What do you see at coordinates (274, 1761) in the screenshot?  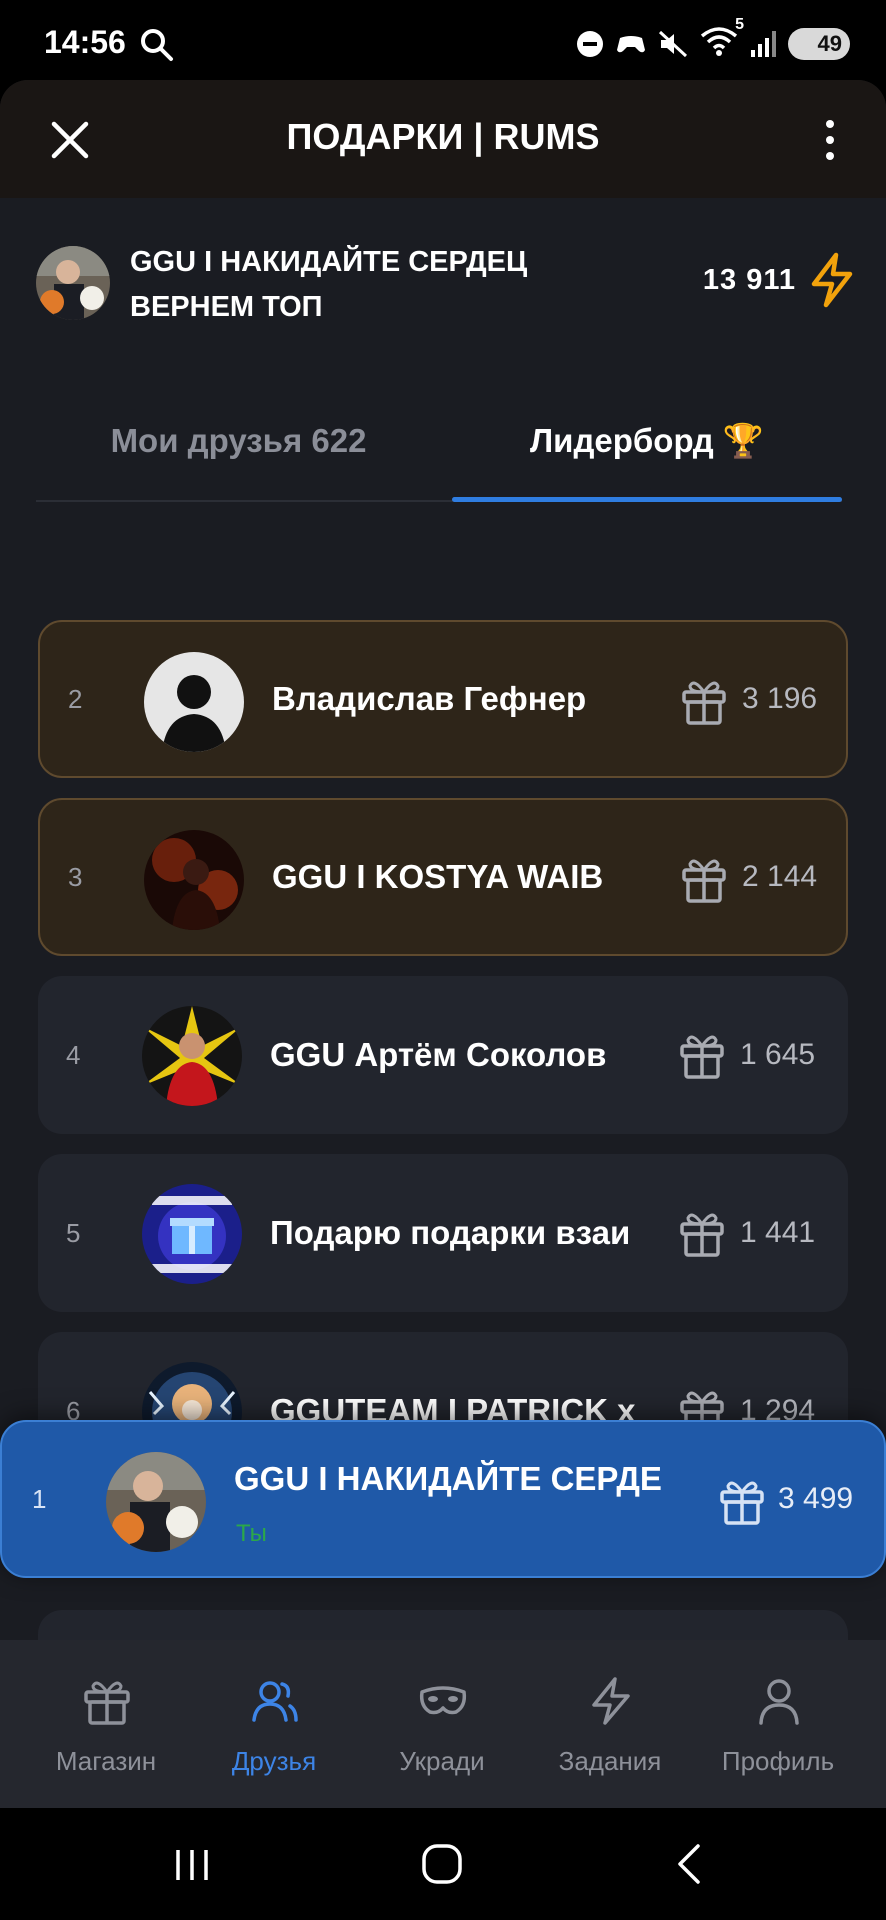 I see `nav-label: Друзья` at bounding box center [274, 1761].